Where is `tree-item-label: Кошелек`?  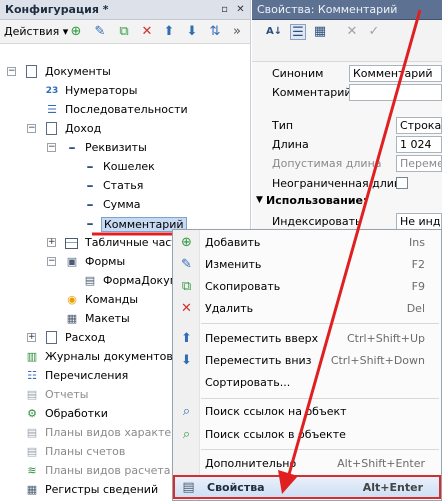 tree-item-label: Кошелек is located at coordinates (129, 166).